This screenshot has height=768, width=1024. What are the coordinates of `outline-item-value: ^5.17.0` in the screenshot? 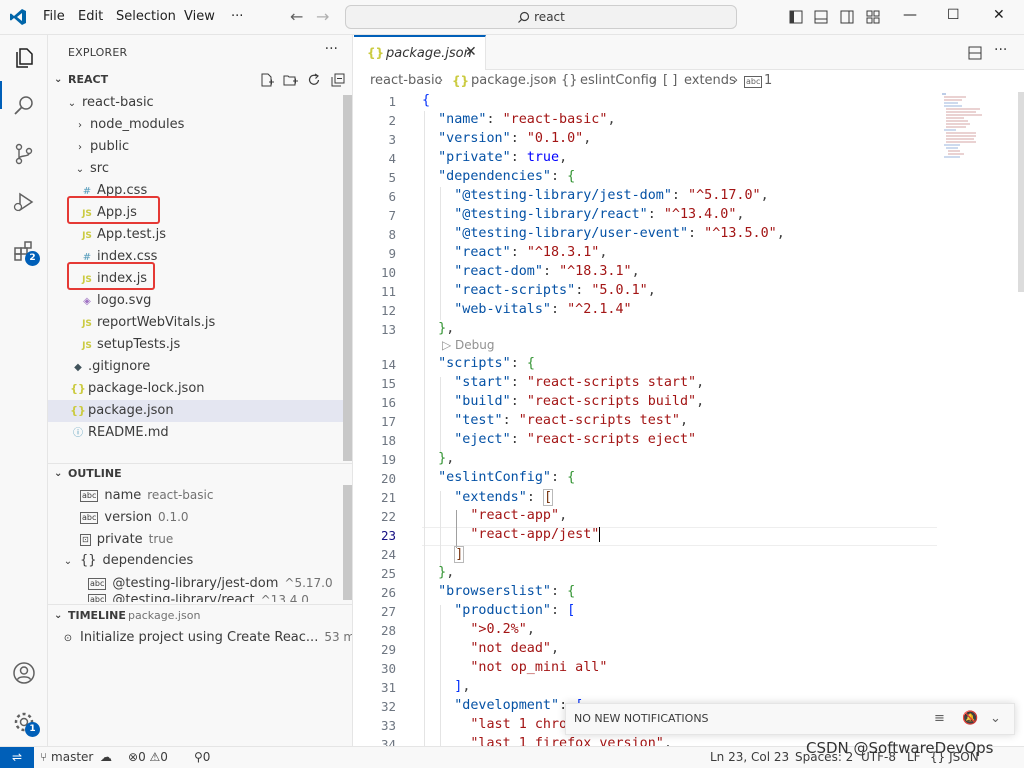 It's located at (308, 583).